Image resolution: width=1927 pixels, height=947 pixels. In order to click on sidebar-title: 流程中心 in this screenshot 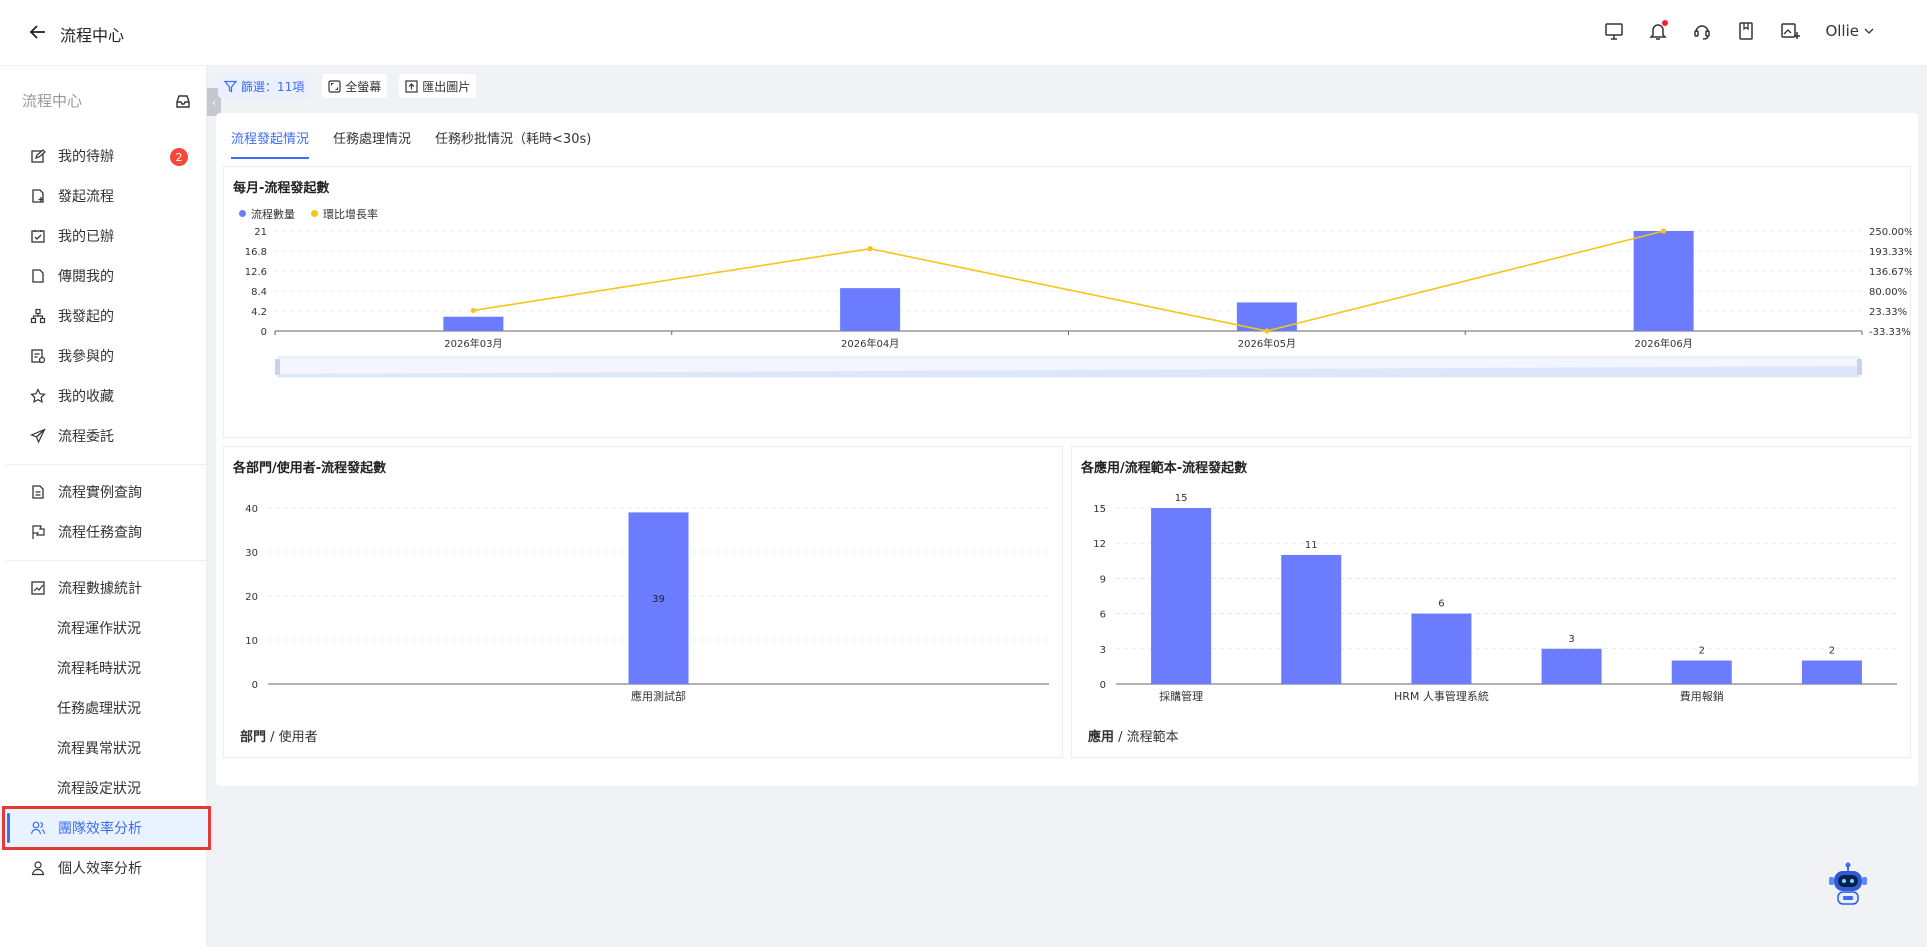, I will do `click(52, 101)`.